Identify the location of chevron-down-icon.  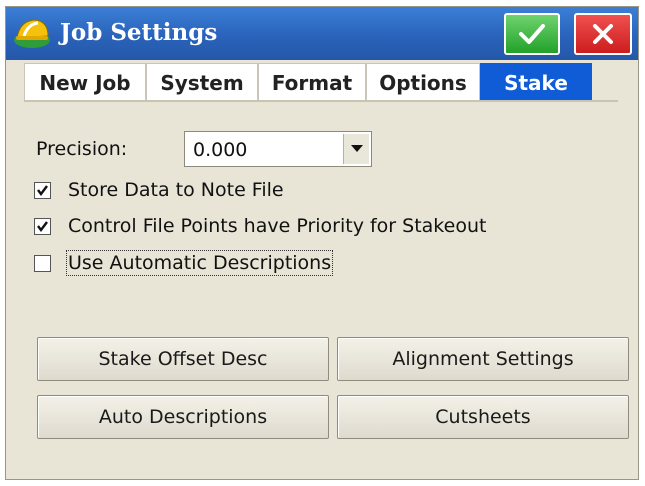
(357, 148).